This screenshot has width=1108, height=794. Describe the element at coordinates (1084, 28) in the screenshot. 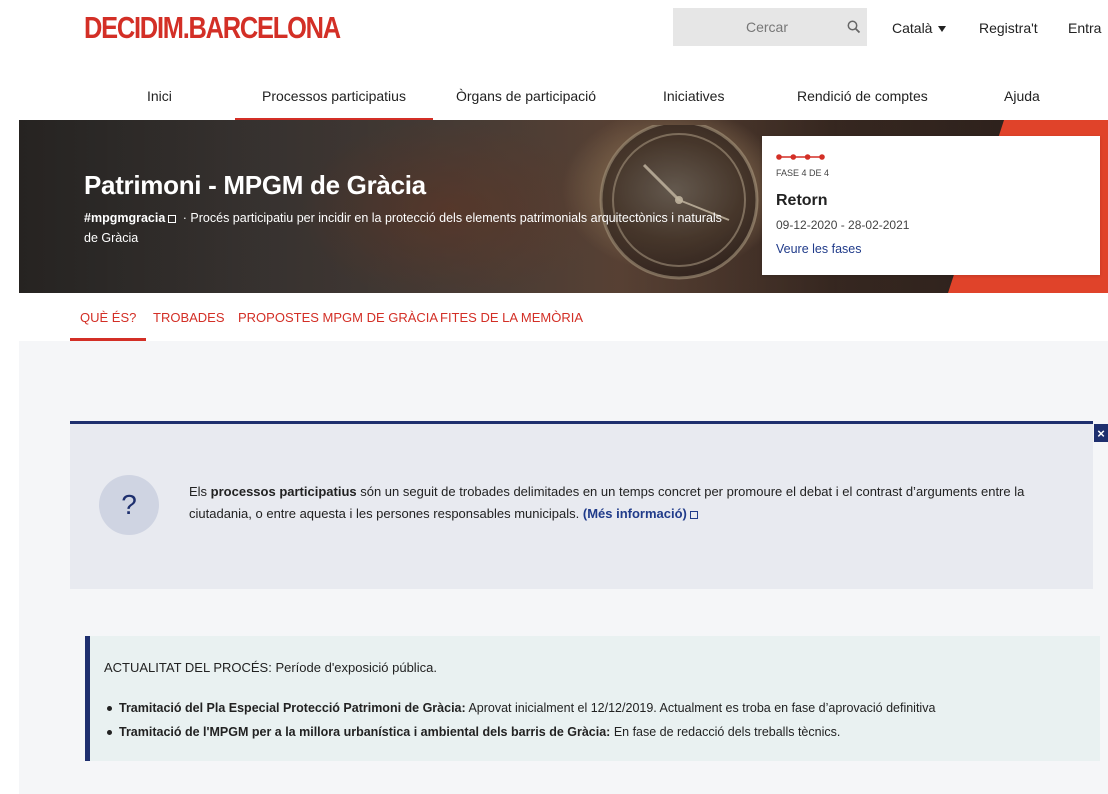

I see `login-link: Entra` at that location.